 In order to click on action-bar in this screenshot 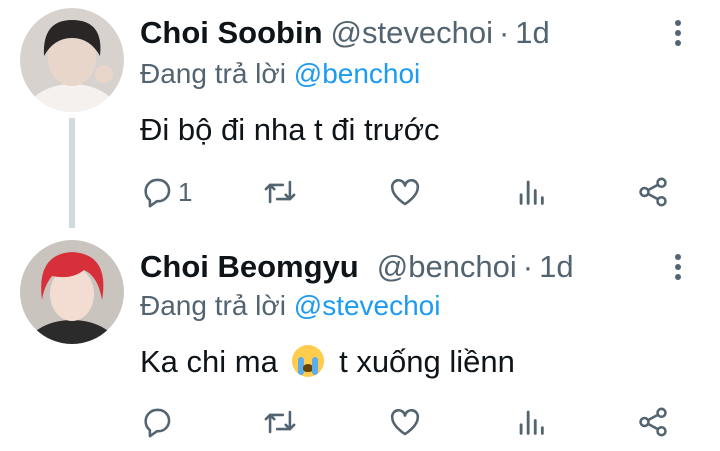, I will do `click(420, 422)`.